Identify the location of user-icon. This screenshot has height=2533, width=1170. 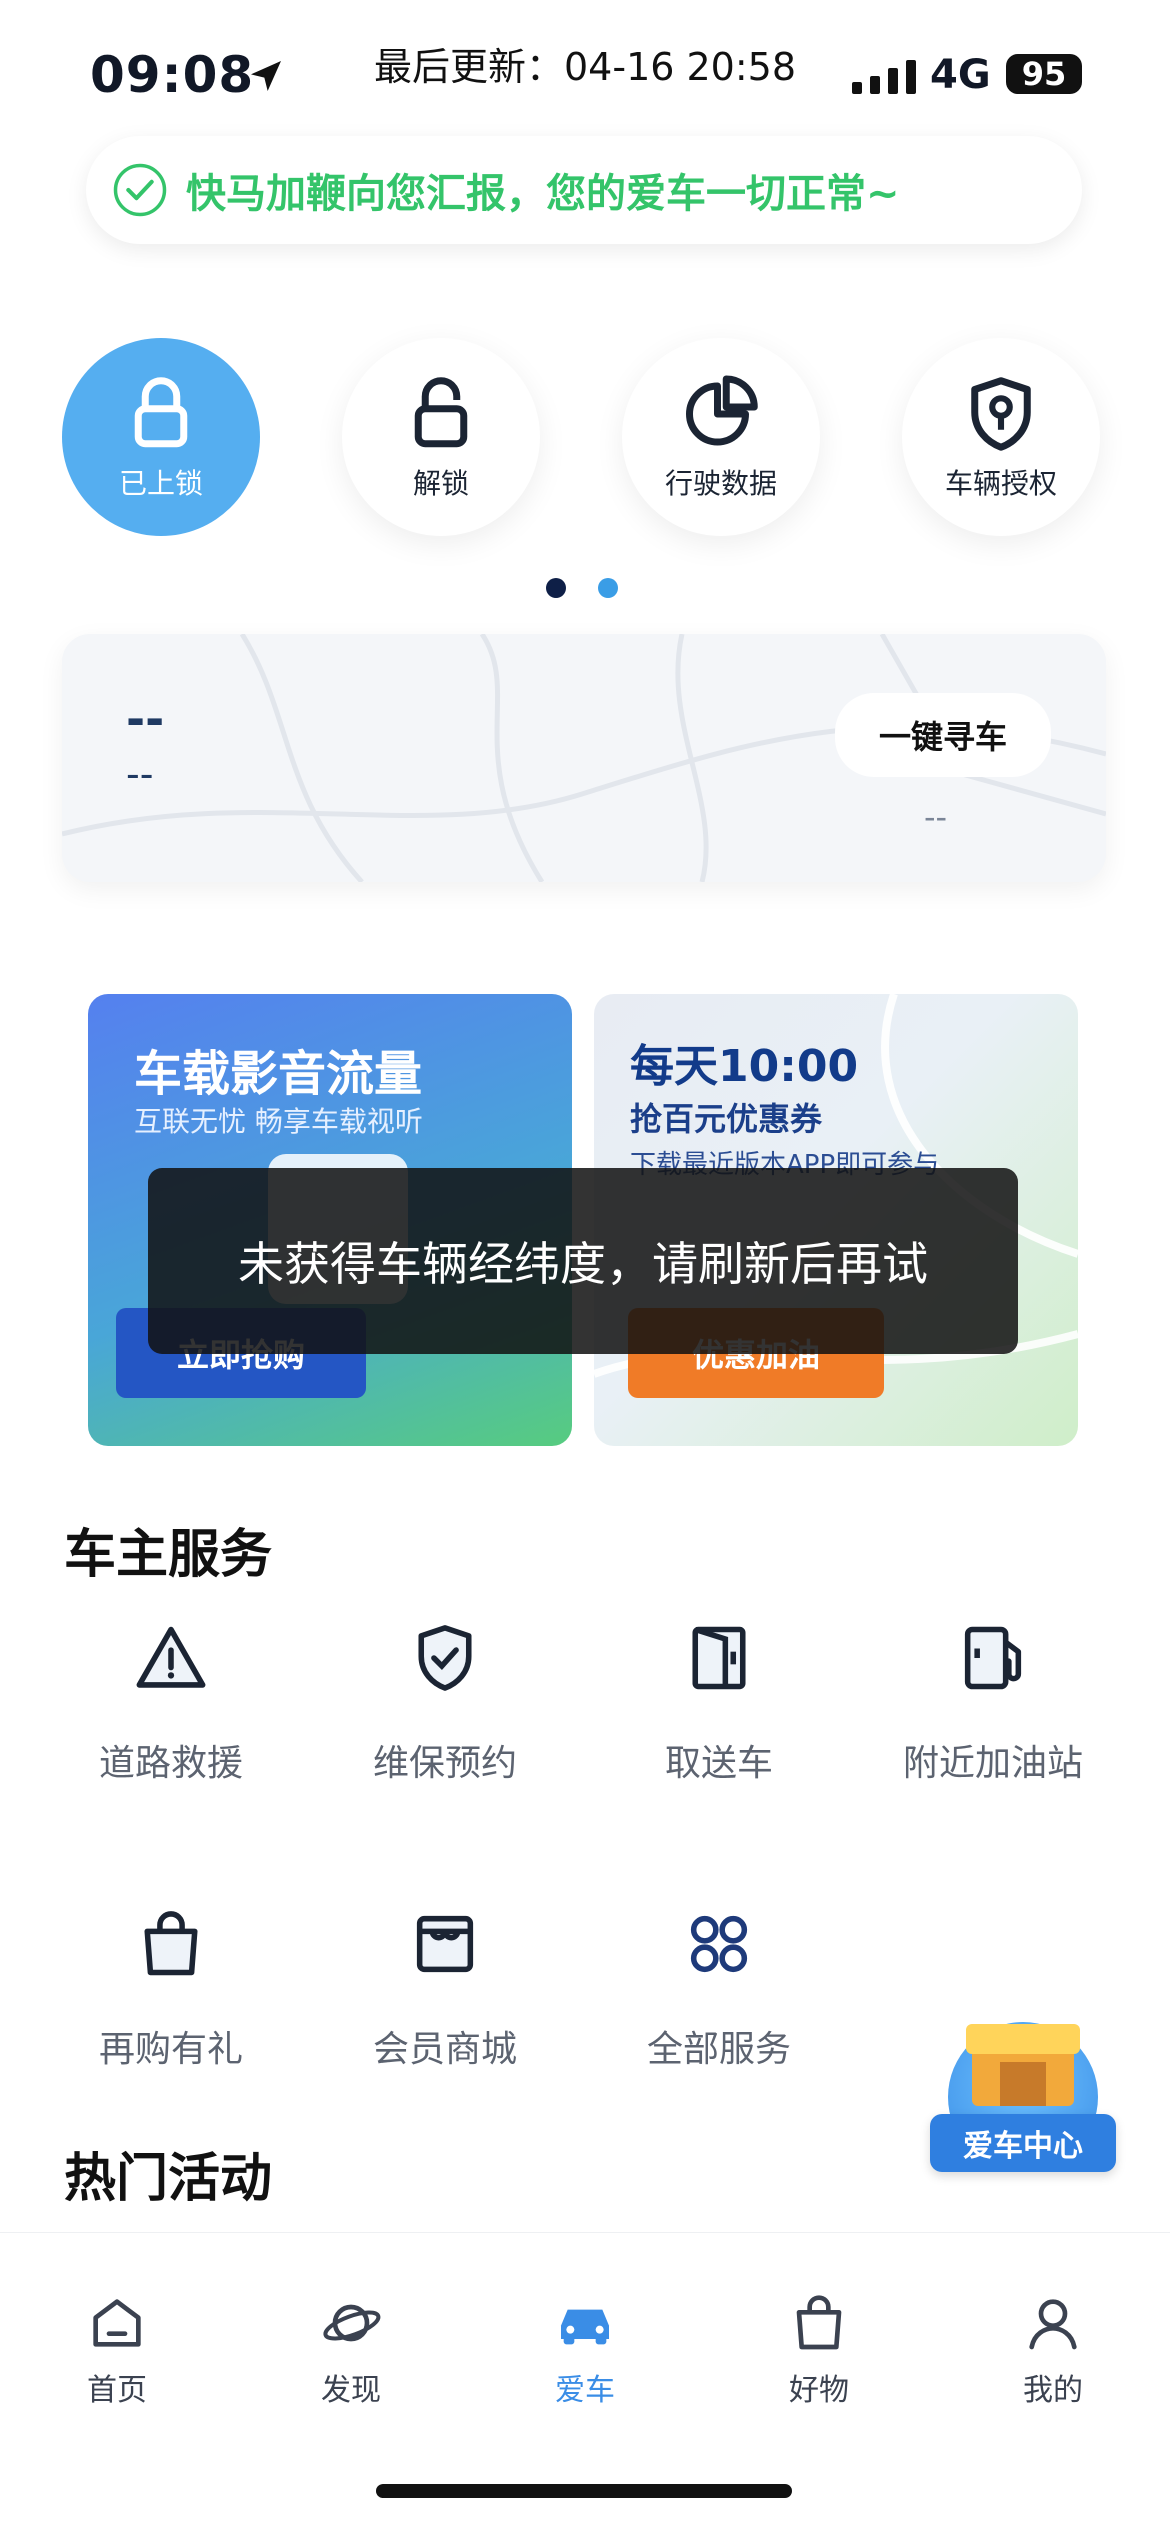
(1053, 2324).